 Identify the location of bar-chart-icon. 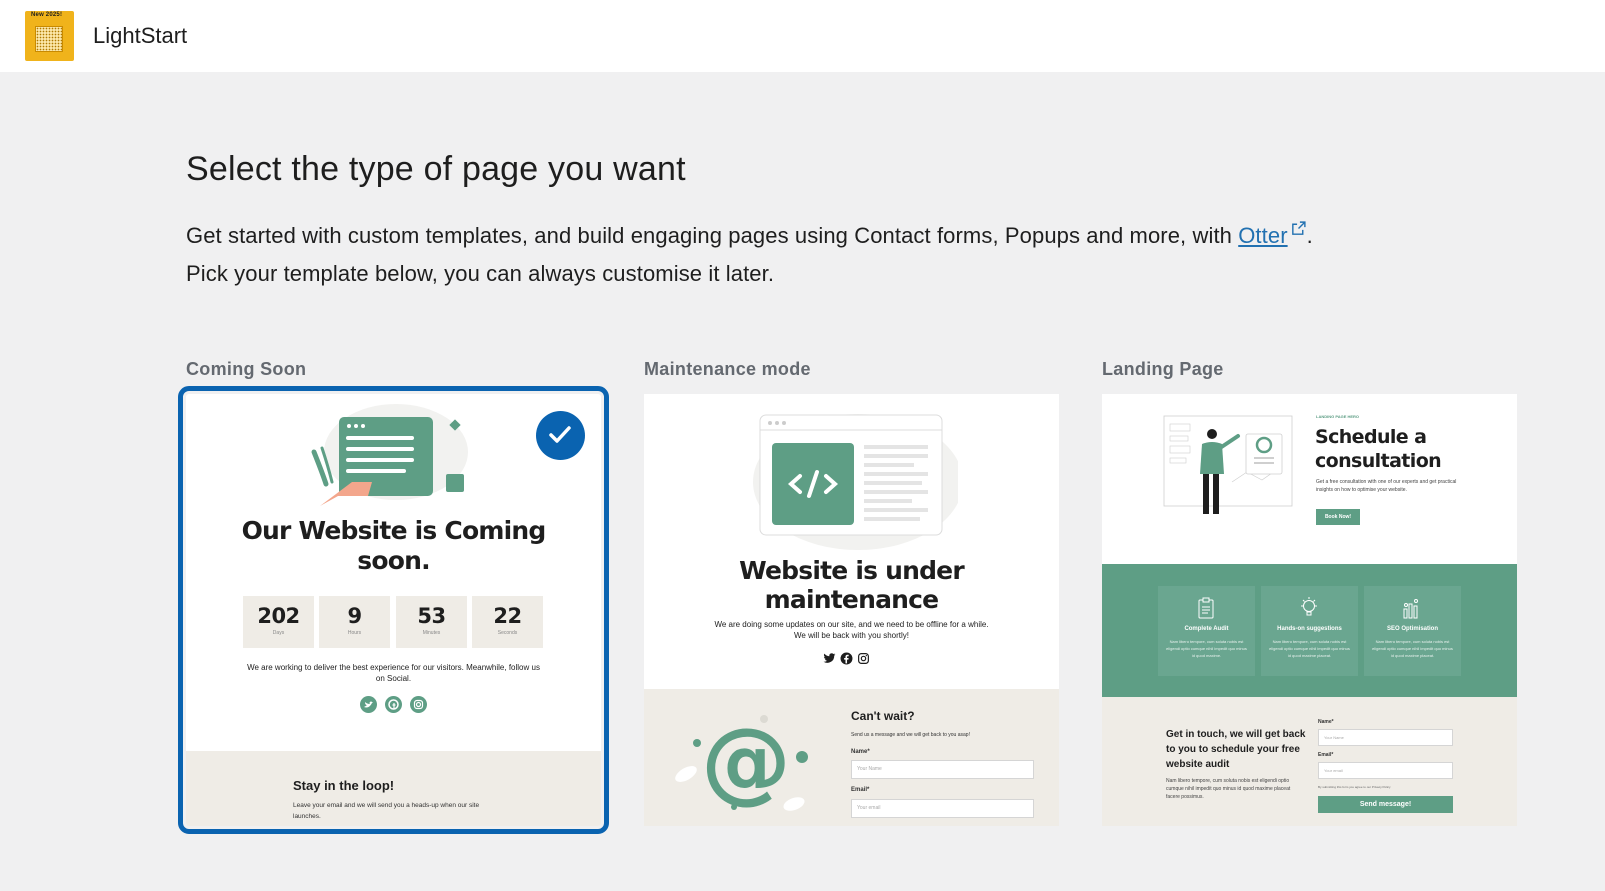
(1410, 609).